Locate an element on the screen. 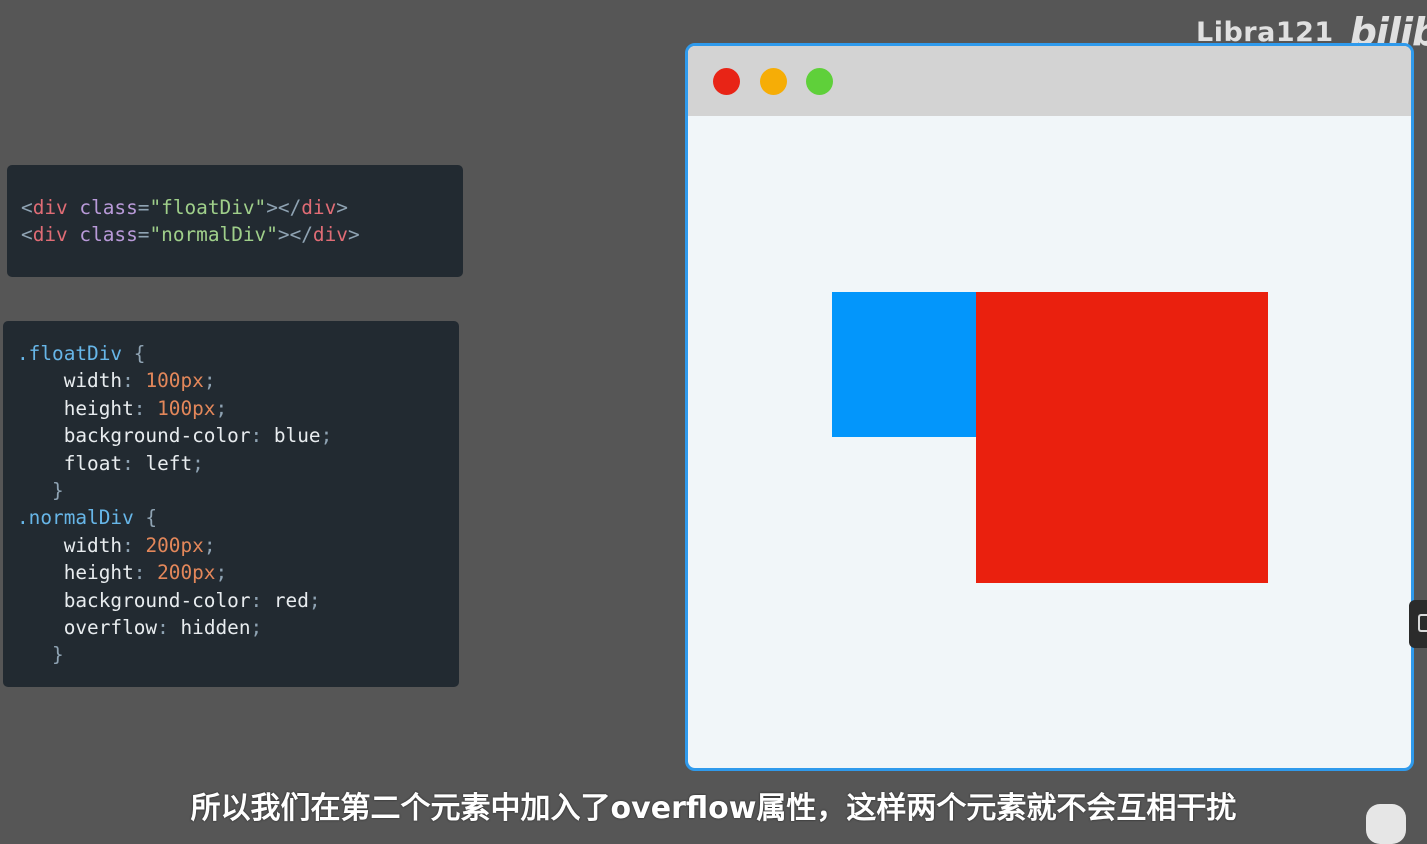  code-line: background-color: blue; is located at coordinates (238, 435).